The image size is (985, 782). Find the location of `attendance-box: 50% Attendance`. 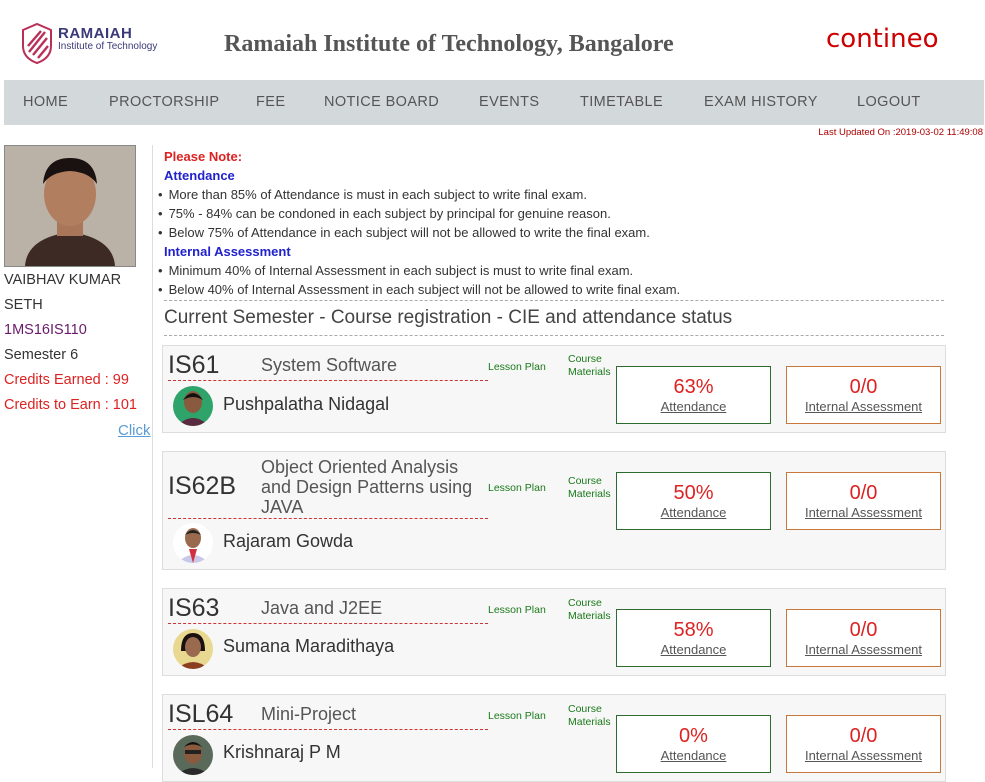

attendance-box: 50% Attendance is located at coordinates (693, 501).